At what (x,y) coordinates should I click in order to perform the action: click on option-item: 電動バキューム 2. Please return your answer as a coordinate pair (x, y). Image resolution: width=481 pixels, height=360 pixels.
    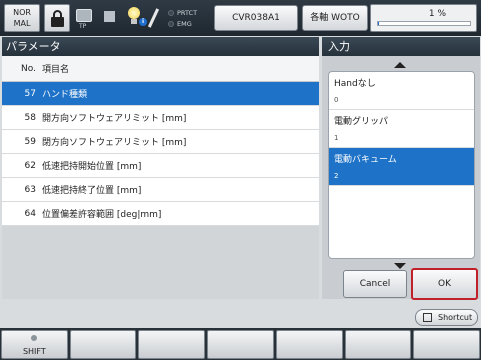
    Looking at the image, I should click on (401, 167).